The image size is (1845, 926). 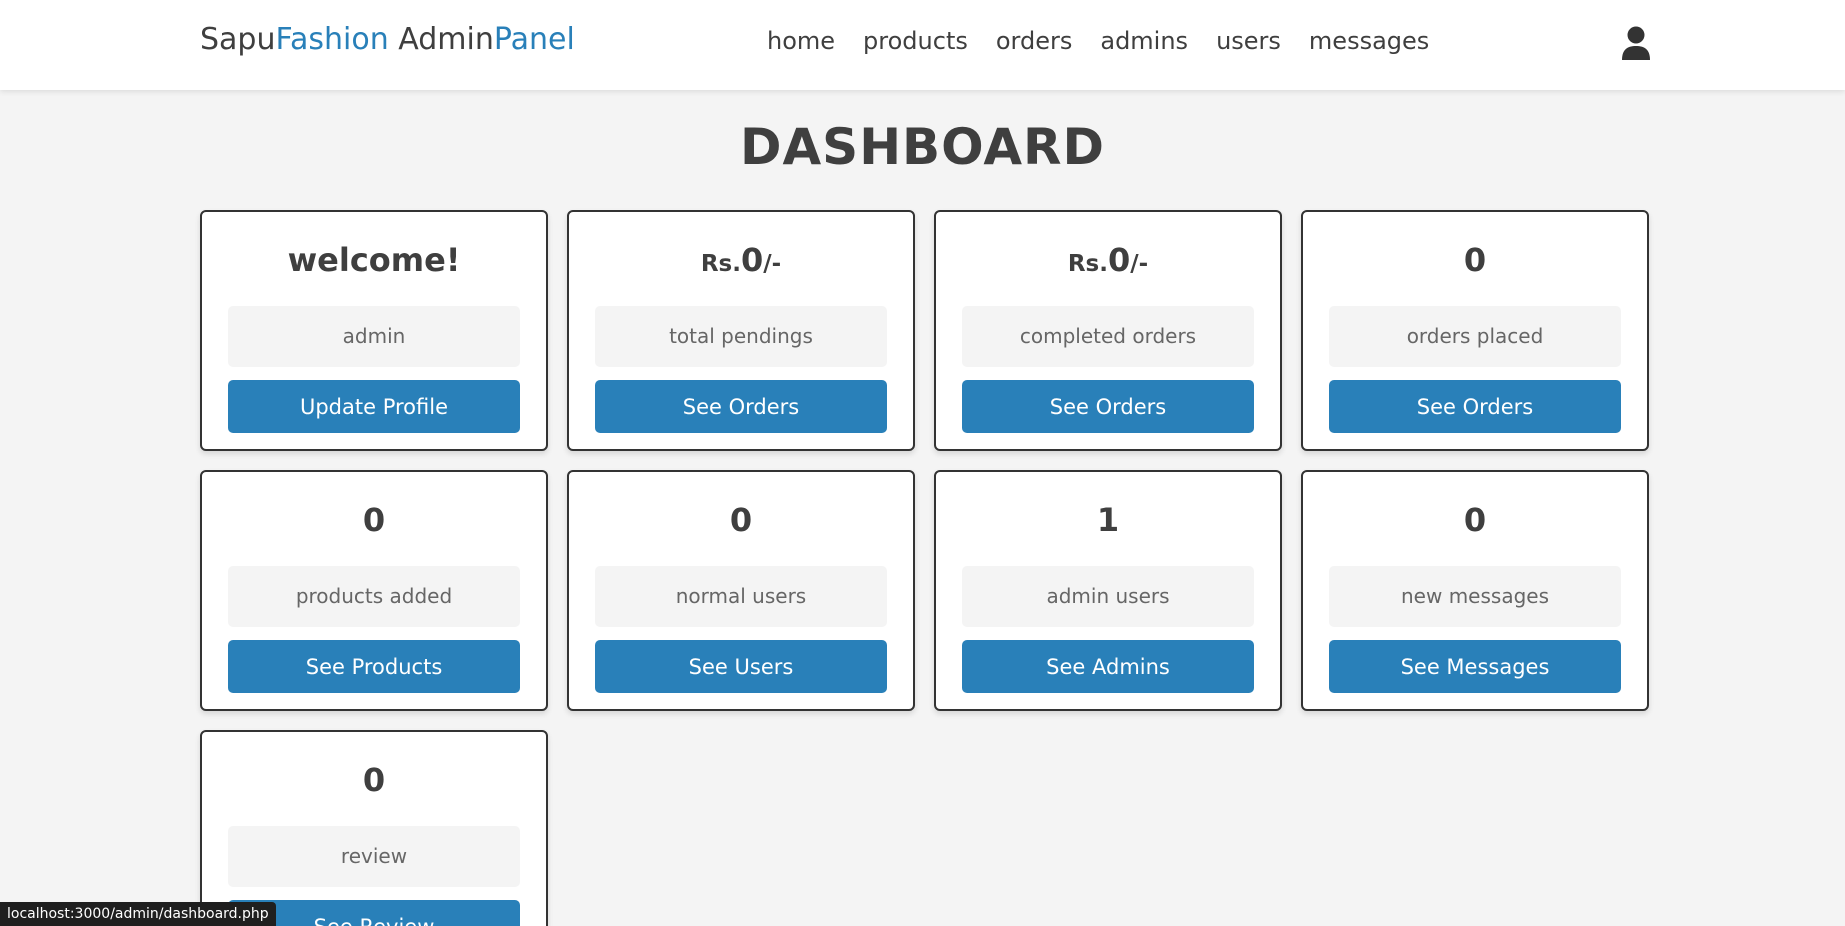 I want to click on card-label: completed orders, so click(x=1108, y=336).